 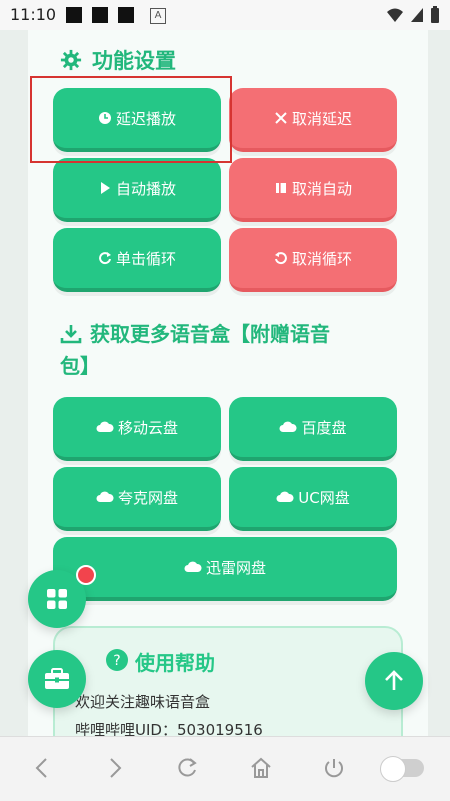 What do you see at coordinates (402, 769) in the screenshot?
I see `toggle-switch` at bounding box center [402, 769].